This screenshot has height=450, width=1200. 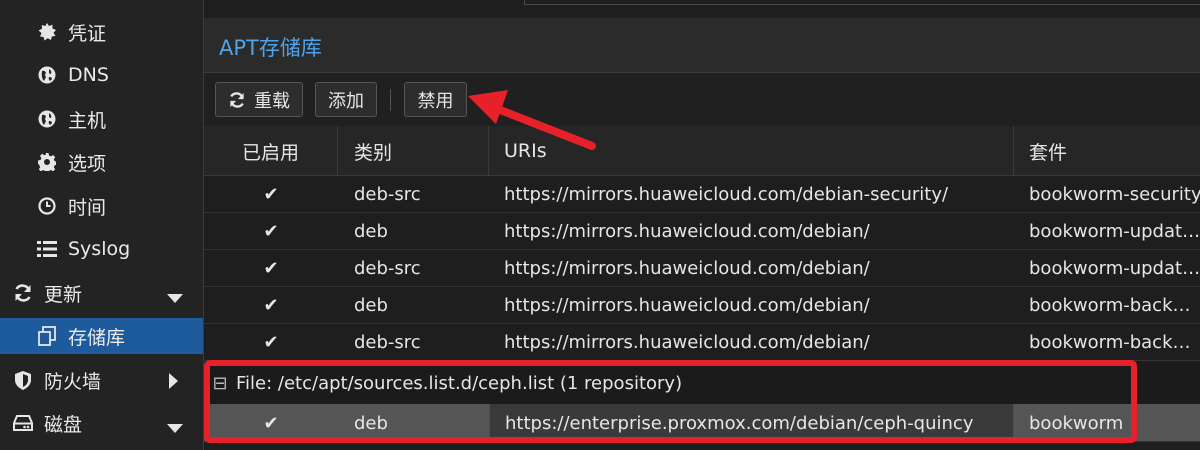 What do you see at coordinates (1114, 194) in the screenshot?
I see `suite-cell: bookworm-security` at bounding box center [1114, 194].